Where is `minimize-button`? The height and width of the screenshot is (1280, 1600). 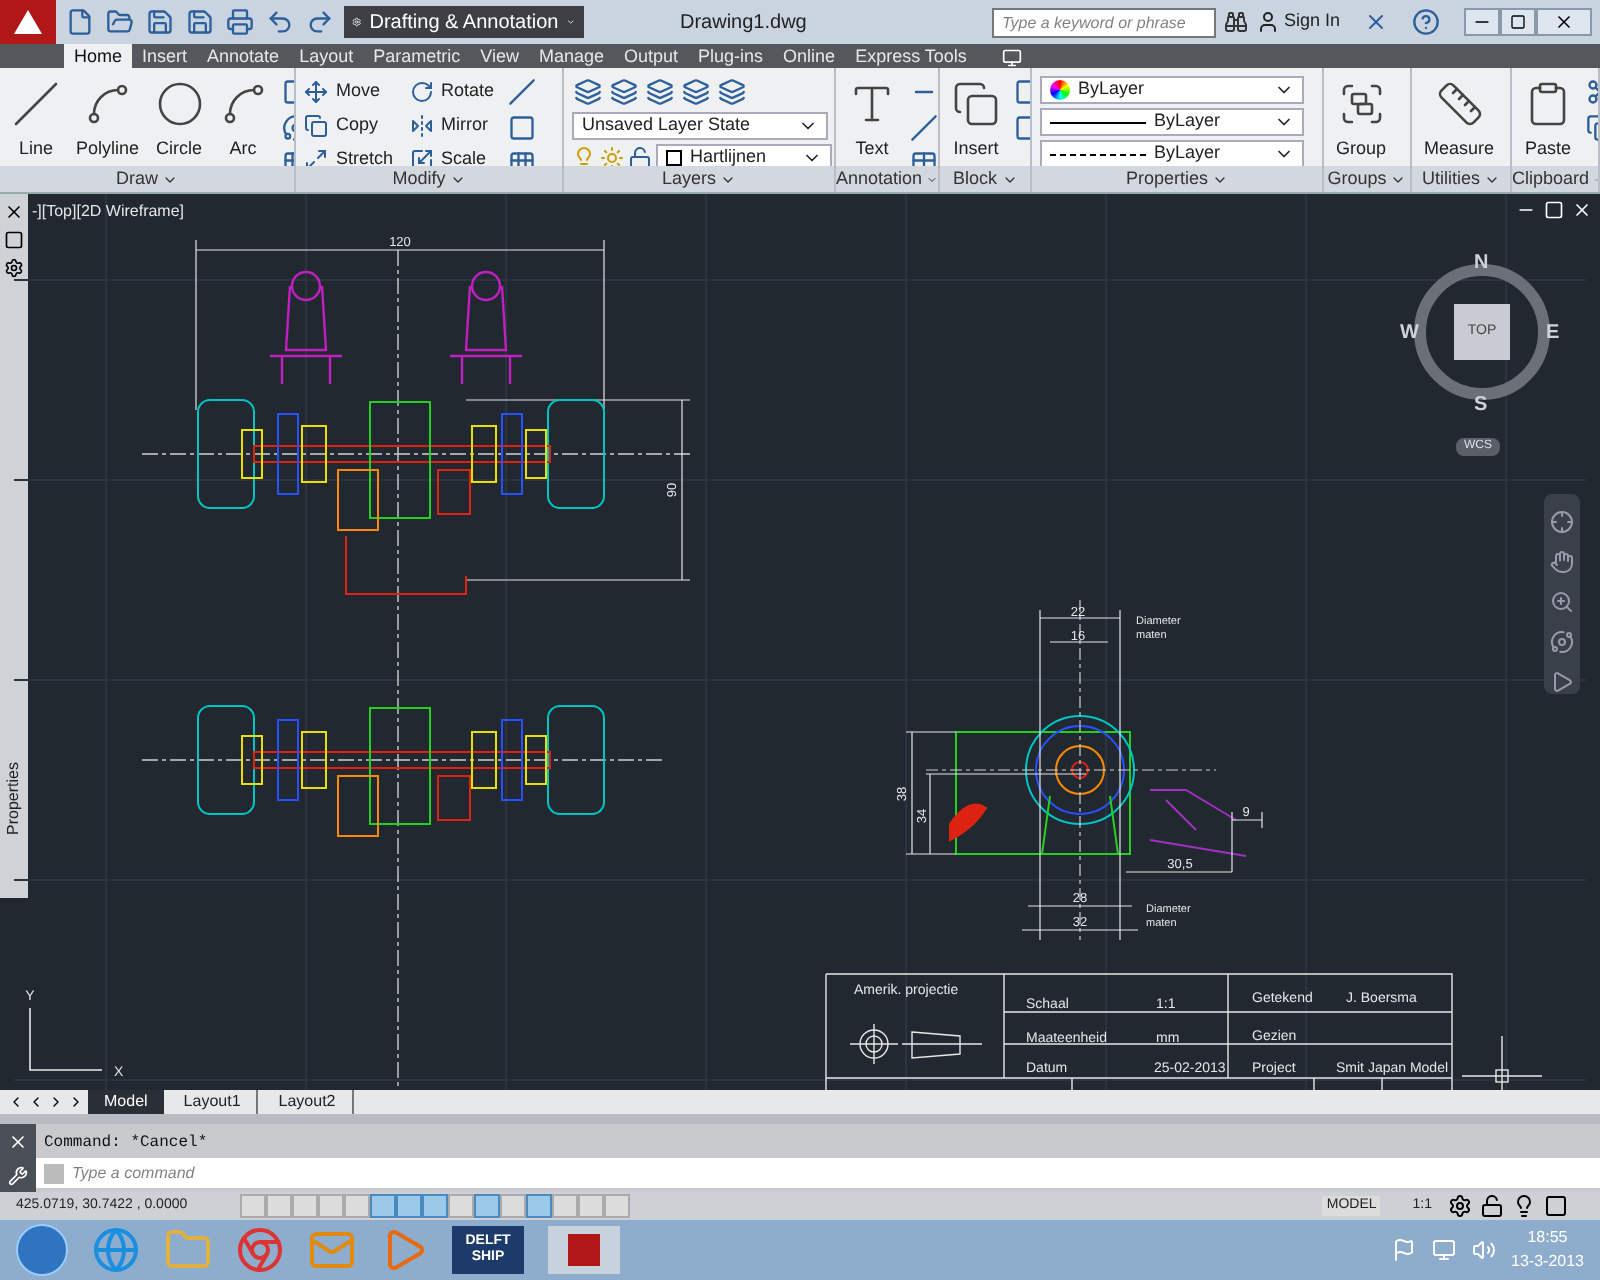
minimize-button is located at coordinates (1482, 22).